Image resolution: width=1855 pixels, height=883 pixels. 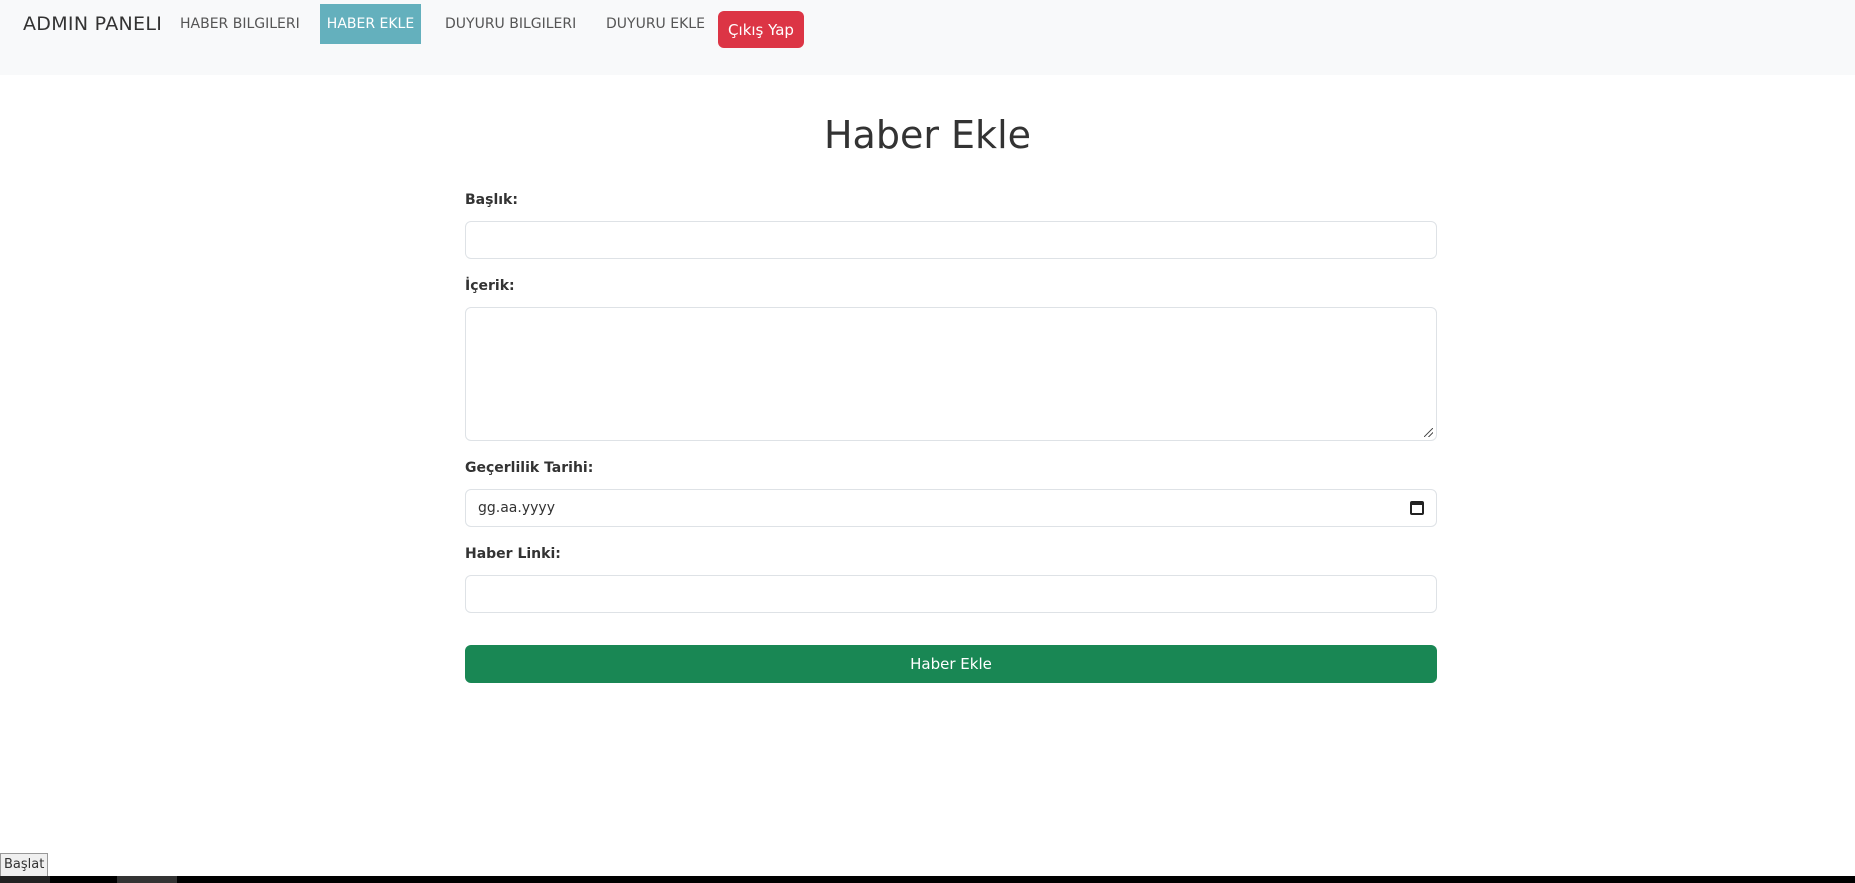 I want to click on nav-duyuru-ekle: DUYURU EKLE, so click(x=655, y=24).